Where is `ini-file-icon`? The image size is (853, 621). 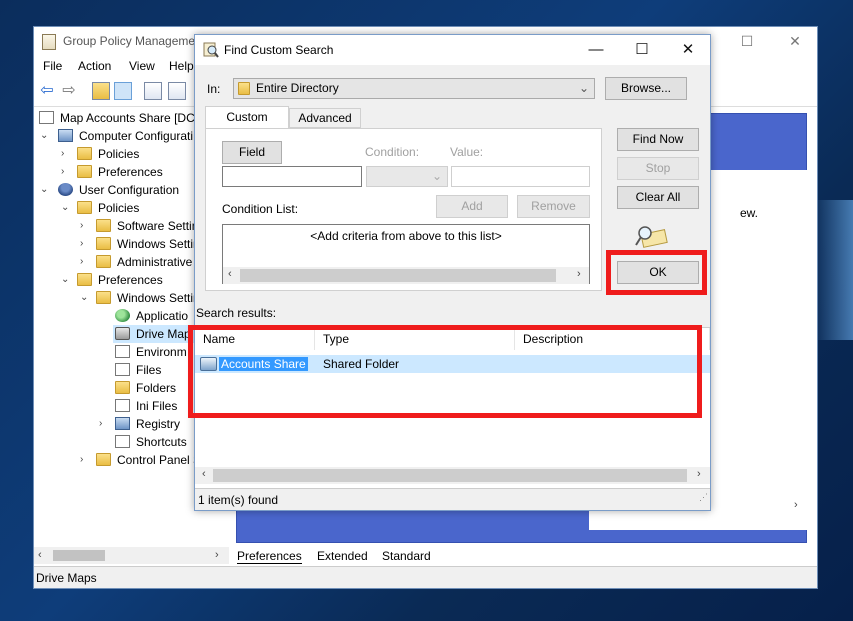 ini-file-icon is located at coordinates (122, 405).